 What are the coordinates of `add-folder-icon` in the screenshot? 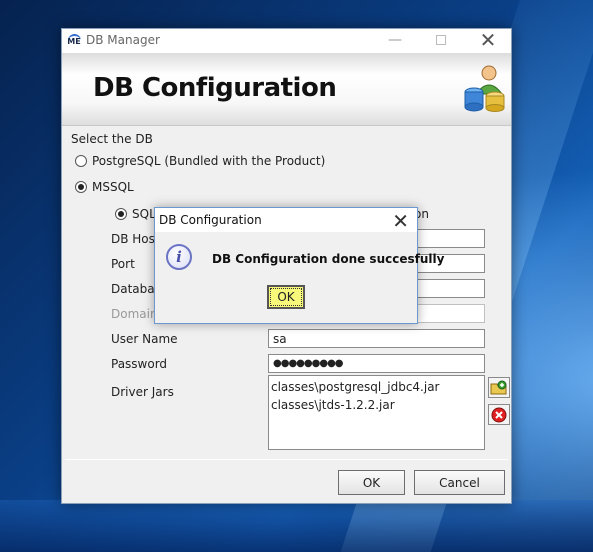 It's located at (498, 387).